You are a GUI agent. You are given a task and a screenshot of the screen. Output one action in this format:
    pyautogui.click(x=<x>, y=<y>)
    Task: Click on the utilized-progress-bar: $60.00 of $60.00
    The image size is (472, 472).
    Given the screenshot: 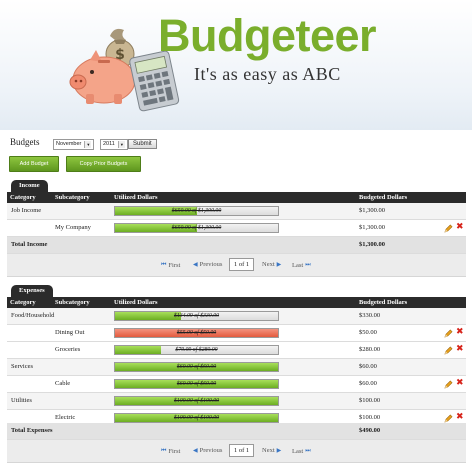 What is the action you would take?
    pyautogui.click(x=196, y=367)
    